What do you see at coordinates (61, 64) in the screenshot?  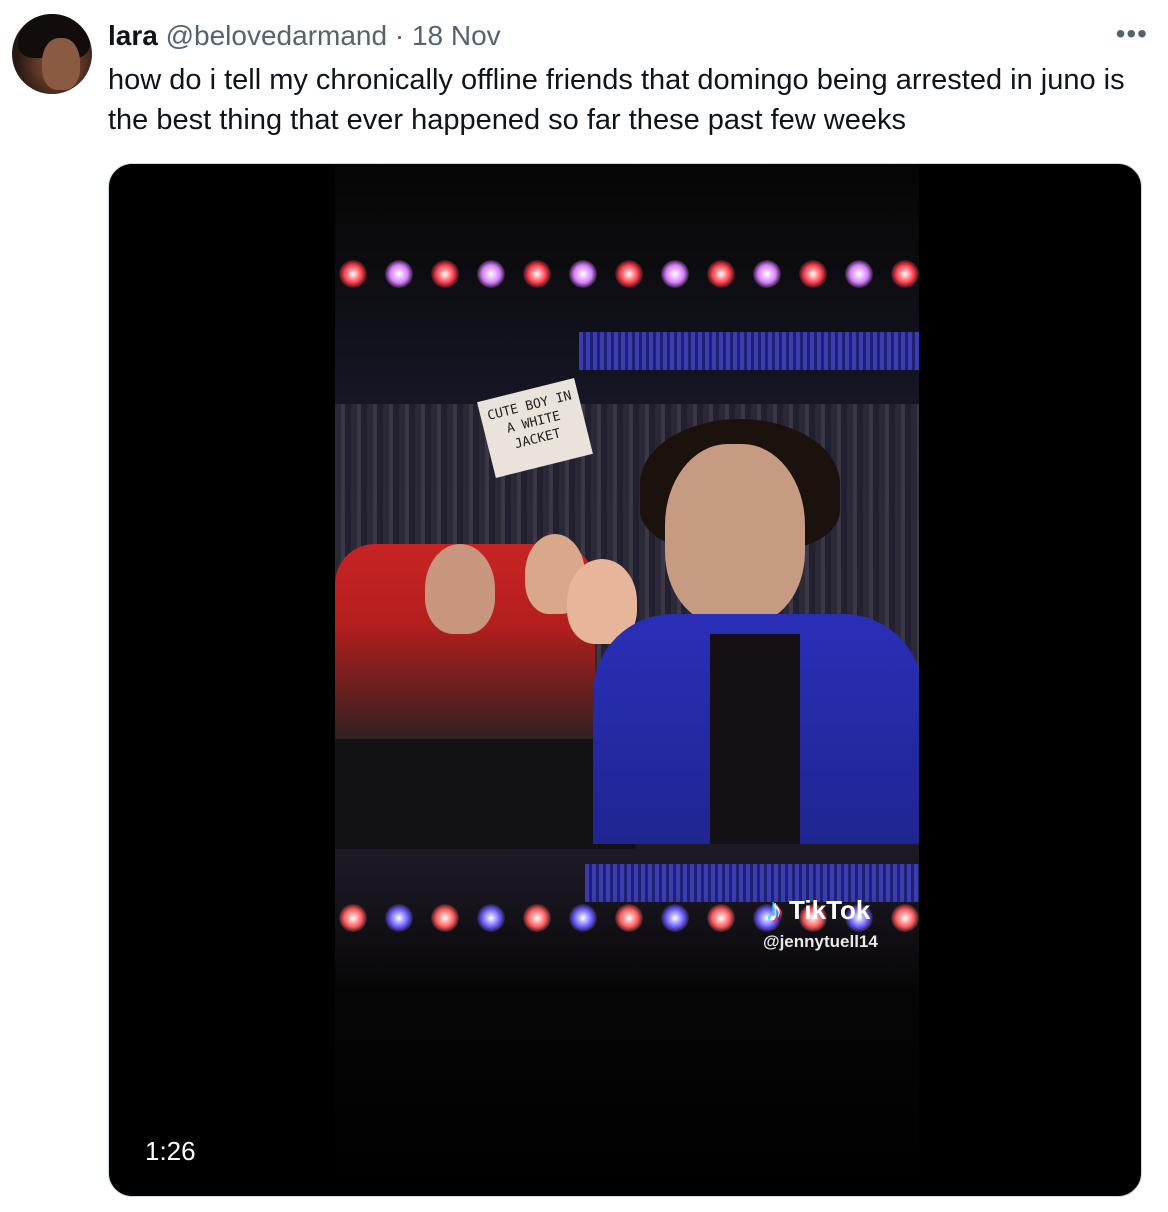 I see `avatar-face` at bounding box center [61, 64].